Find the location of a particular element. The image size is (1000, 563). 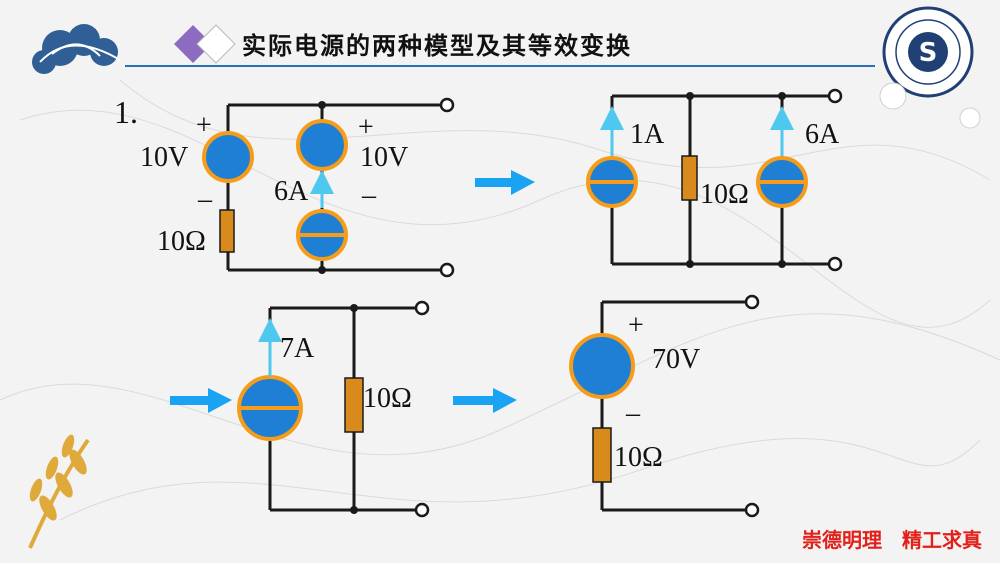

c1-vs2-value: 10V is located at coordinates (384, 157).